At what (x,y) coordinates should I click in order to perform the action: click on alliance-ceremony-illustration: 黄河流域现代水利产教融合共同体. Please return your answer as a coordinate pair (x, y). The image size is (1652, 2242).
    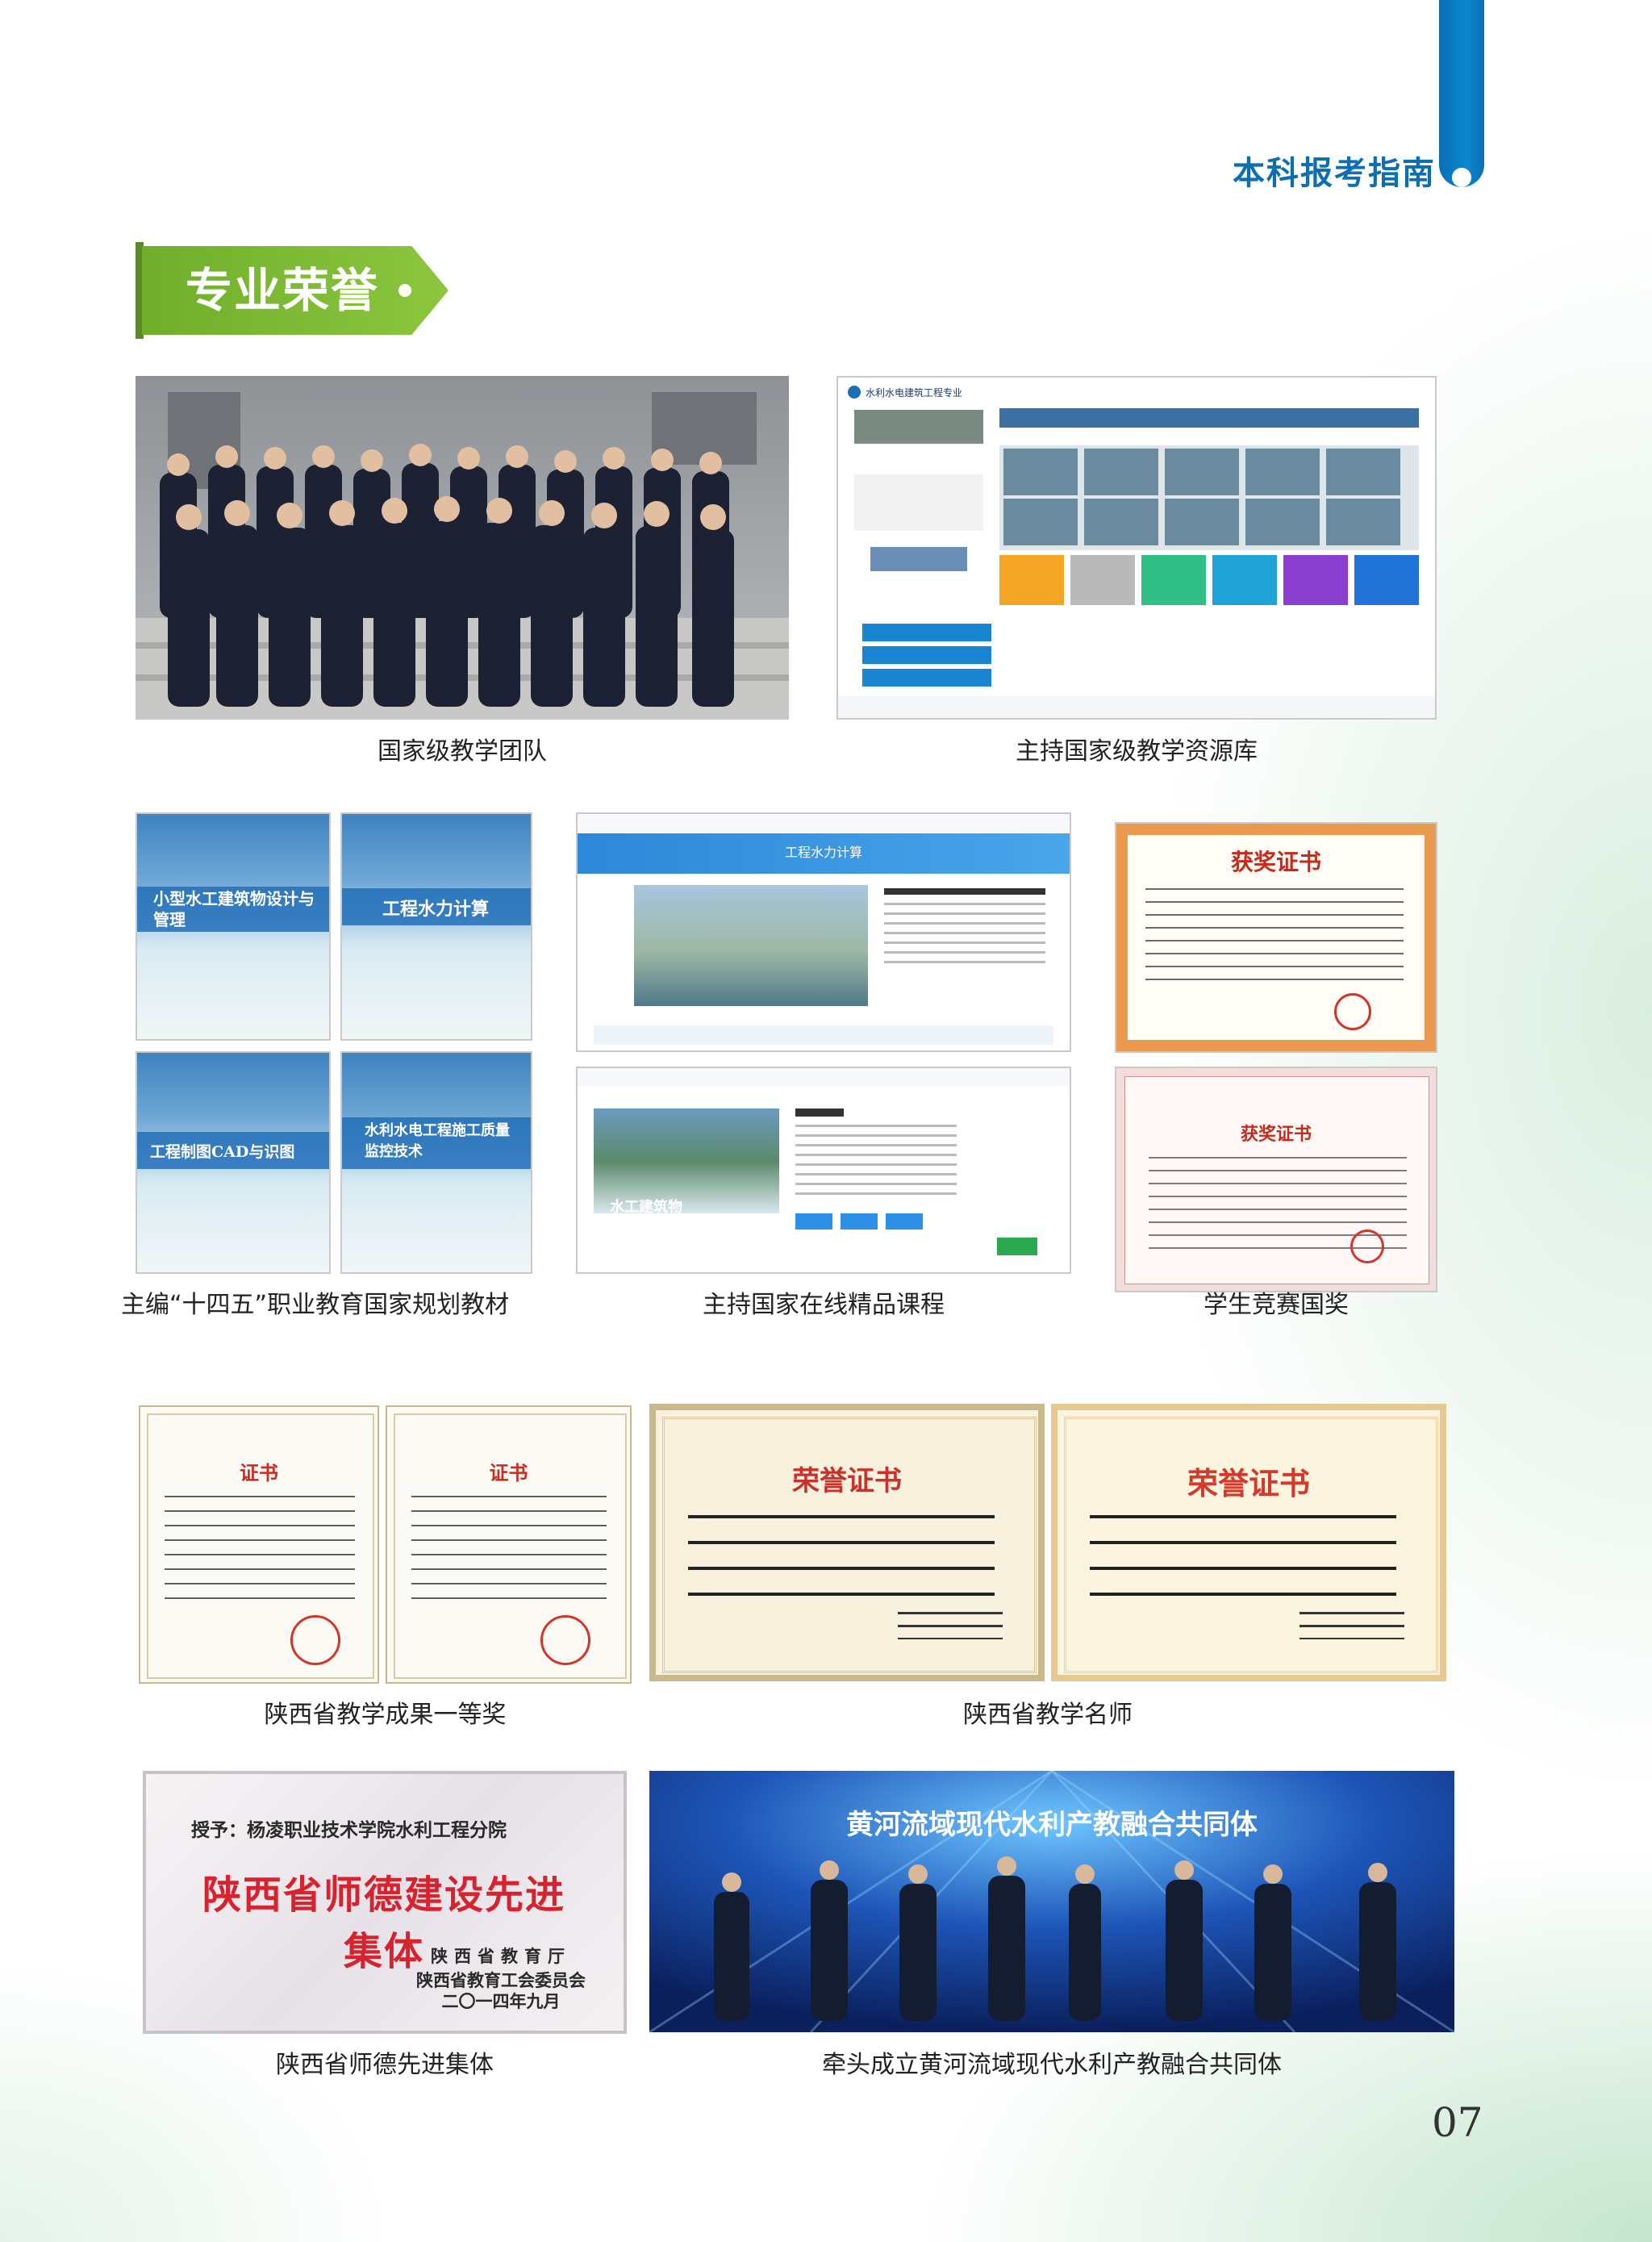
    Looking at the image, I should click on (1051, 1902).